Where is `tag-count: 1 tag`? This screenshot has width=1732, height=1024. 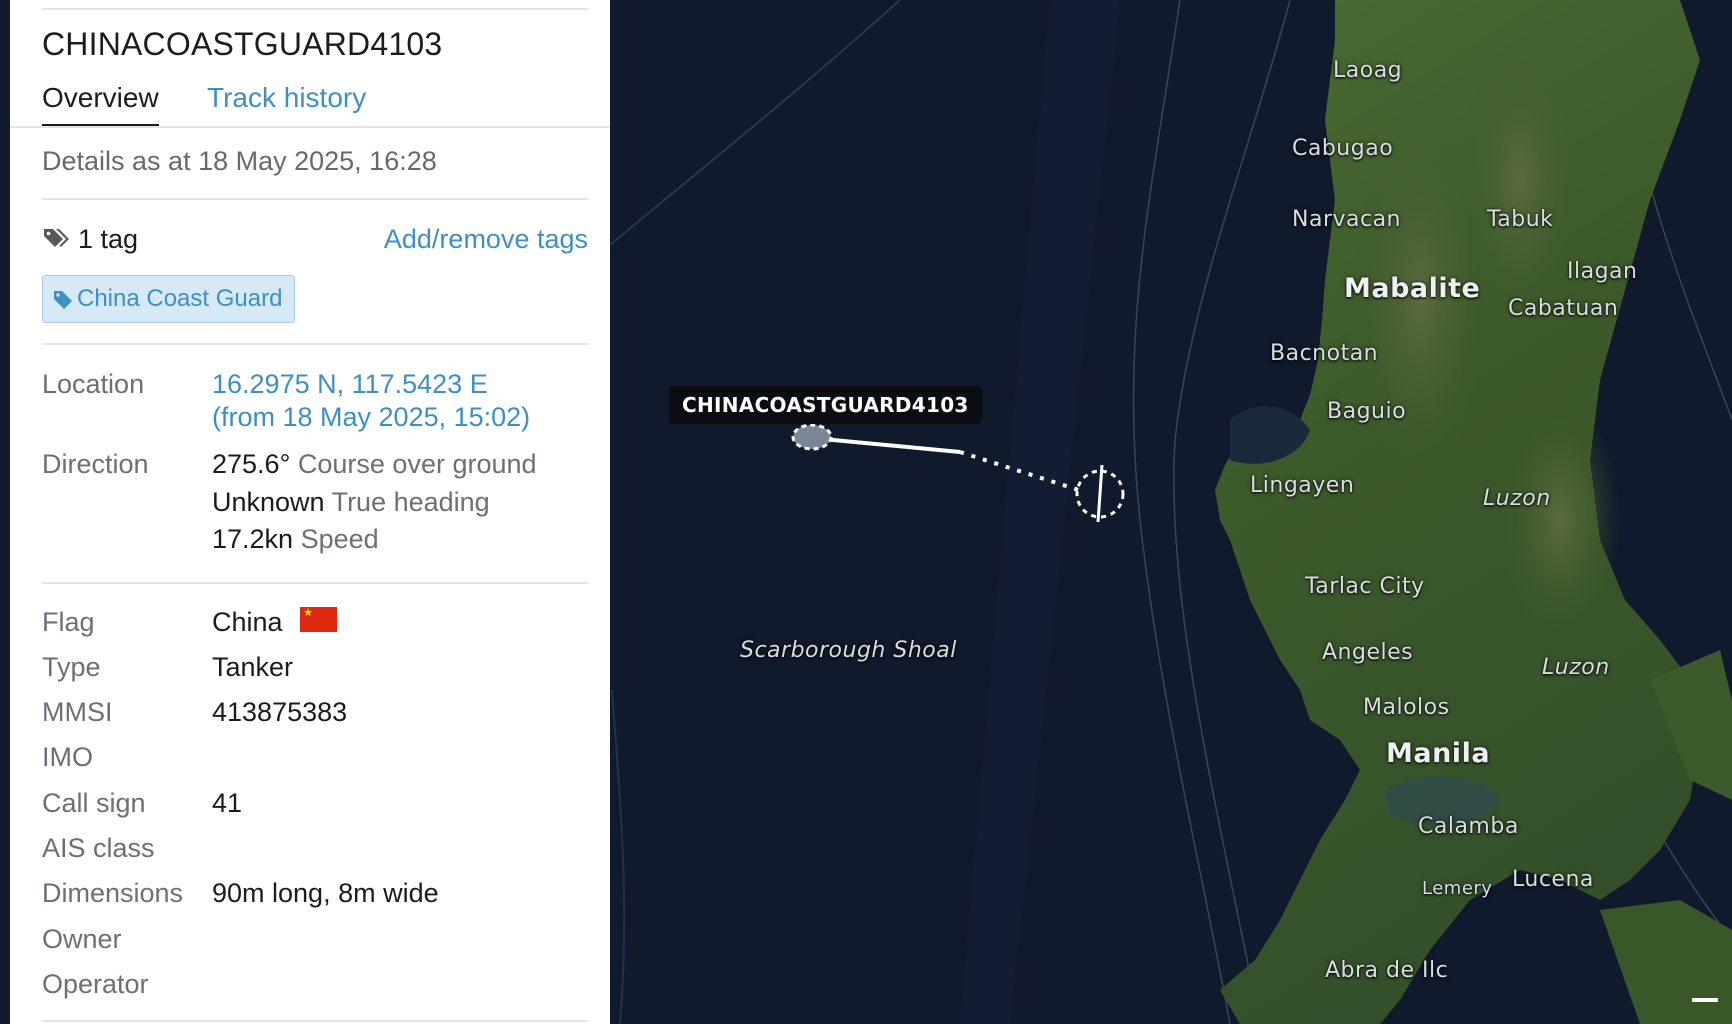 tag-count: 1 tag is located at coordinates (108, 239).